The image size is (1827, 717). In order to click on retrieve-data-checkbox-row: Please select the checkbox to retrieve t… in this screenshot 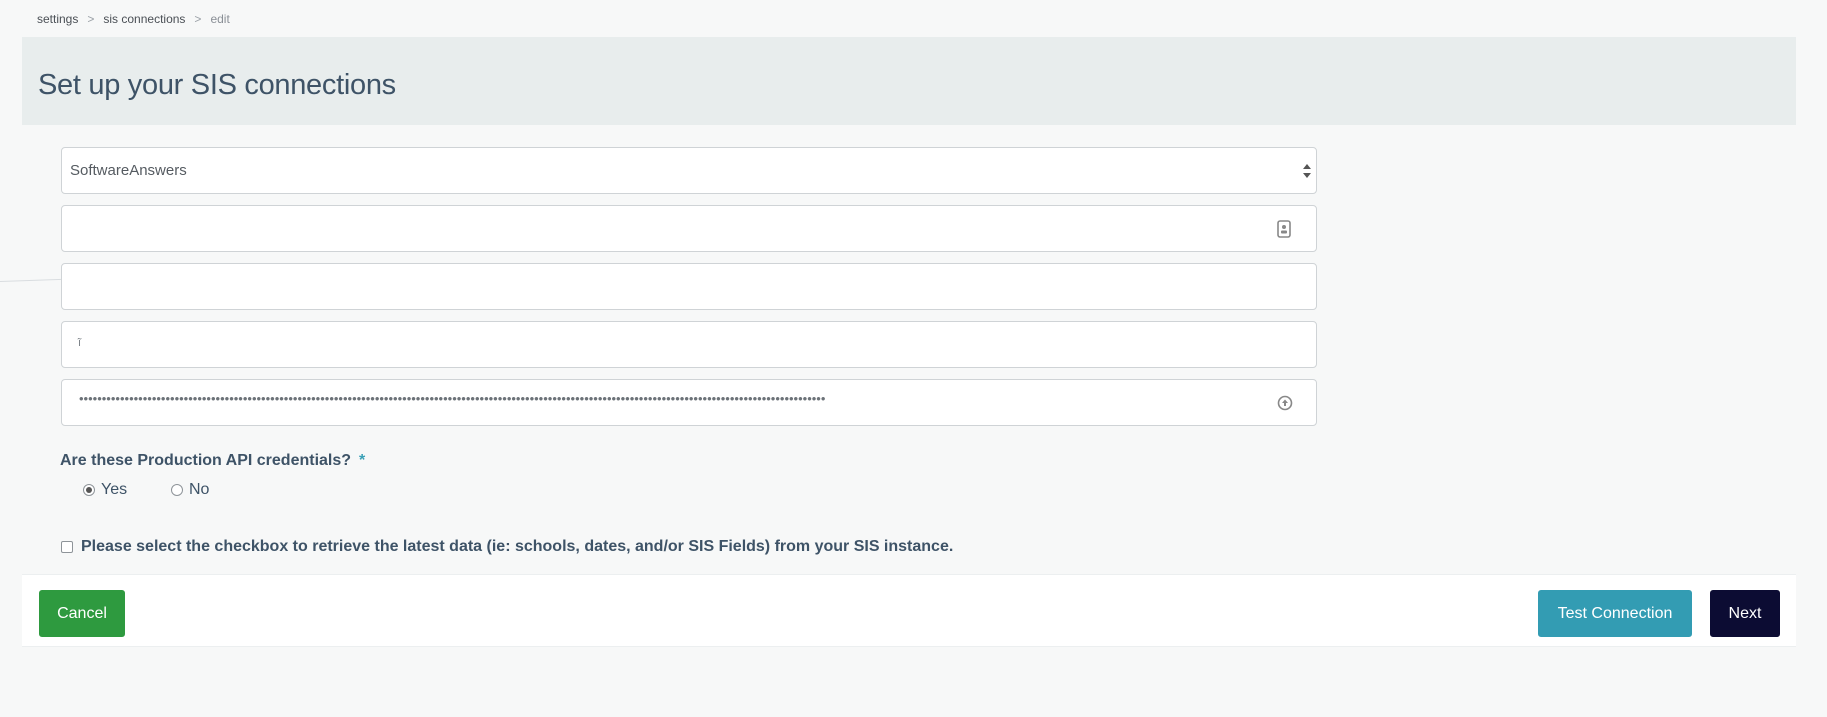, I will do `click(507, 547)`.